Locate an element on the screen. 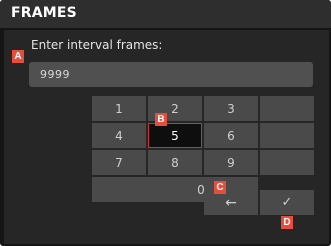 This screenshot has height=246, width=331. confirm-key: ✓ is located at coordinates (287, 202).